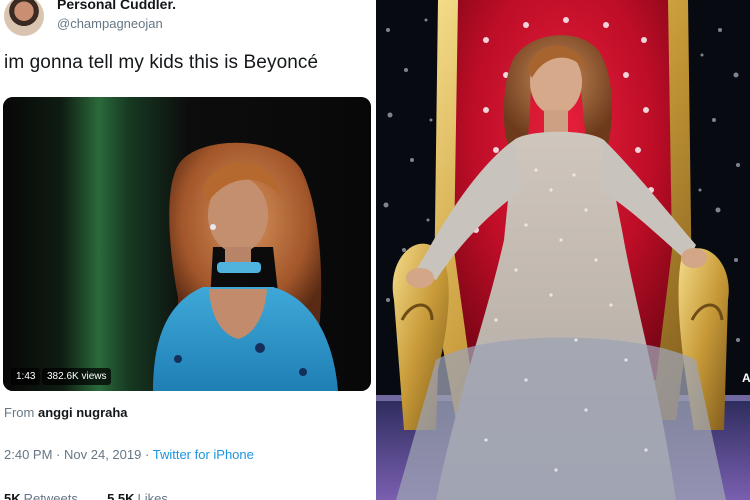 Image resolution: width=750 pixels, height=500 pixels. What do you see at coordinates (203, 454) in the screenshot?
I see `tweet-source-link: Twitter for iPhone` at bounding box center [203, 454].